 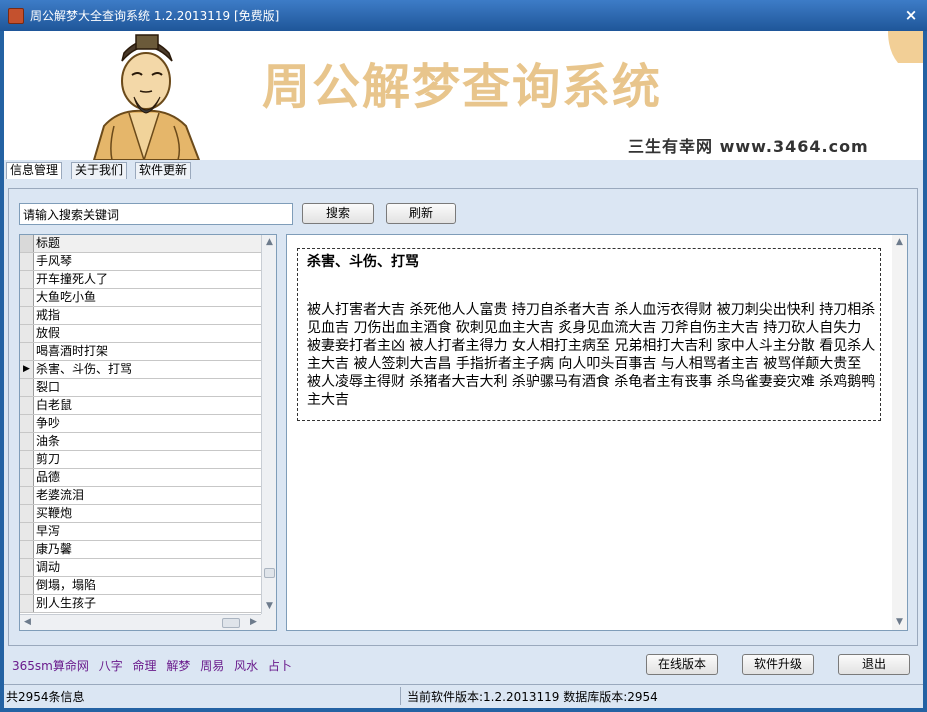 I want to click on list-item: 手风琴, so click(x=140, y=262).